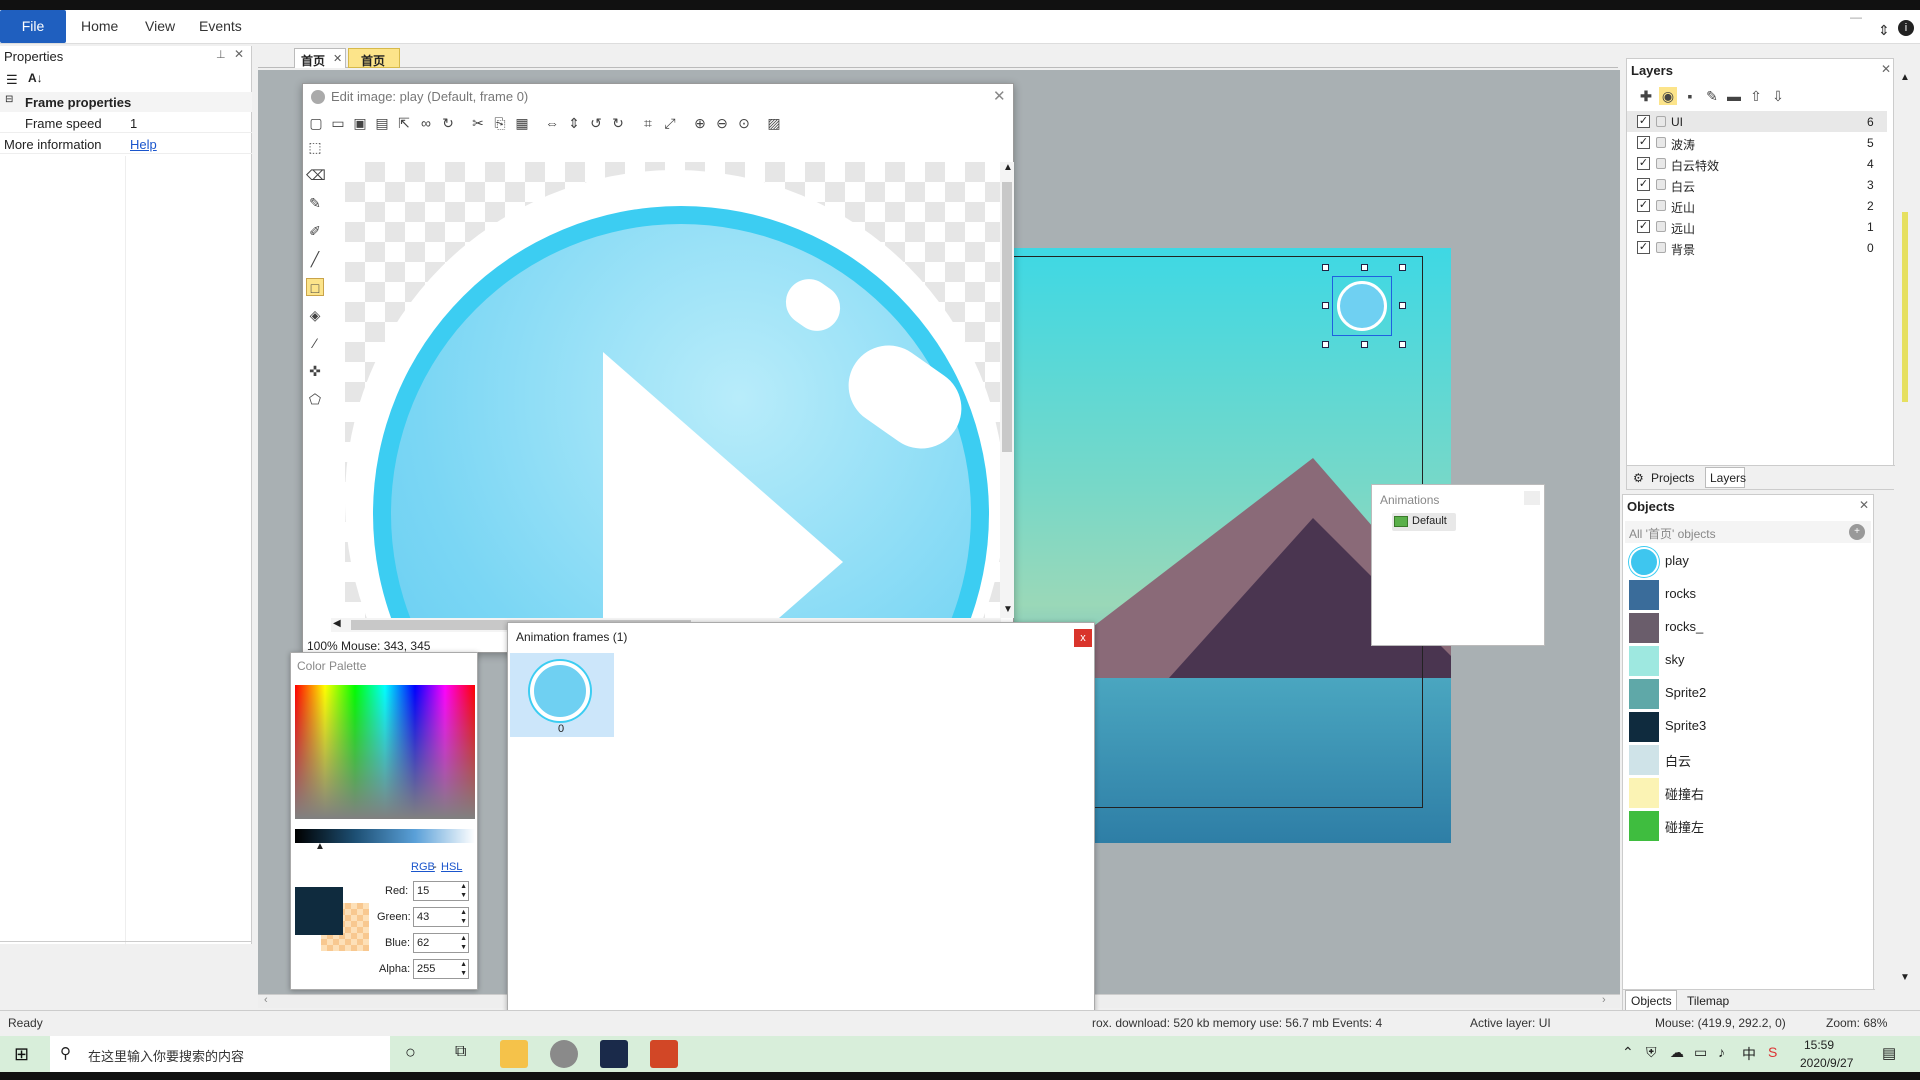 The width and height of the screenshot is (1920, 1080). What do you see at coordinates (374, 58) in the screenshot?
I see `tab-home-2: 首页` at bounding box center [374, 58].